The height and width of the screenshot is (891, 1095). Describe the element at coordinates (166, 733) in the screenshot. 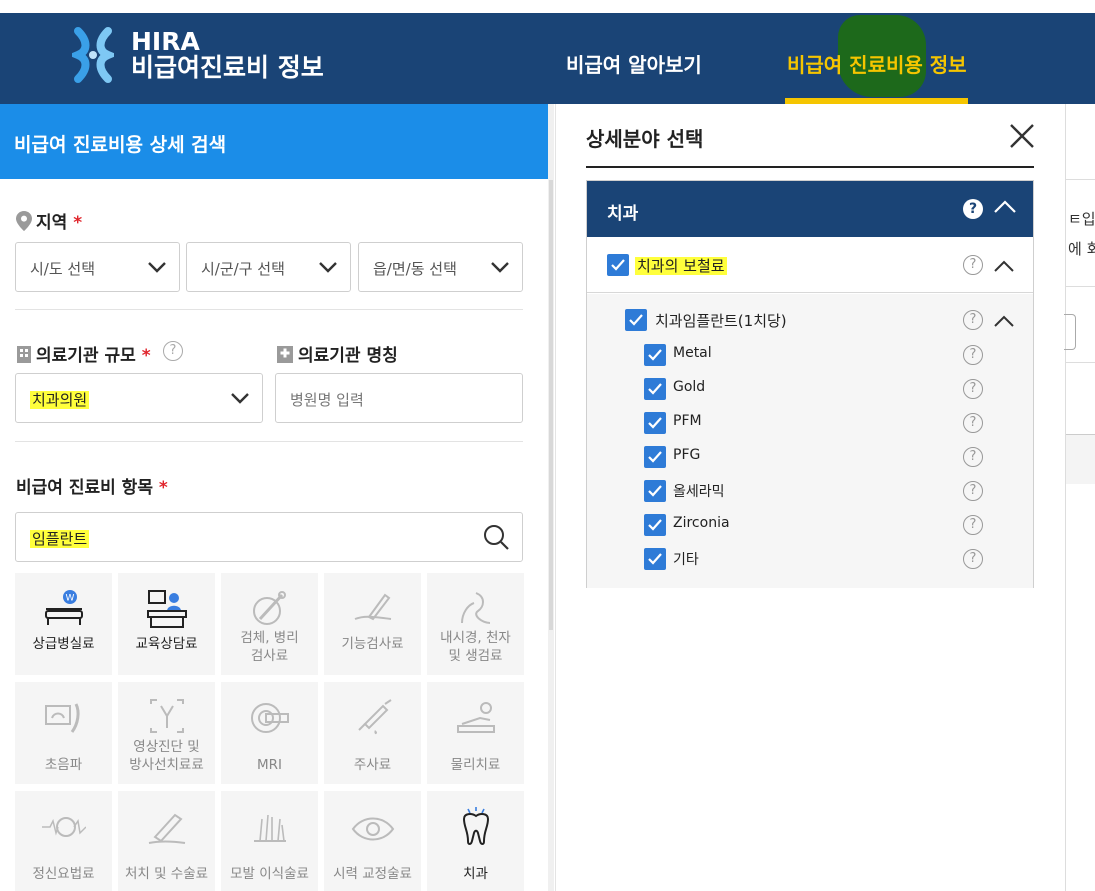

I see `category-xray: 영상진단 및 방사선치료료` at that location.